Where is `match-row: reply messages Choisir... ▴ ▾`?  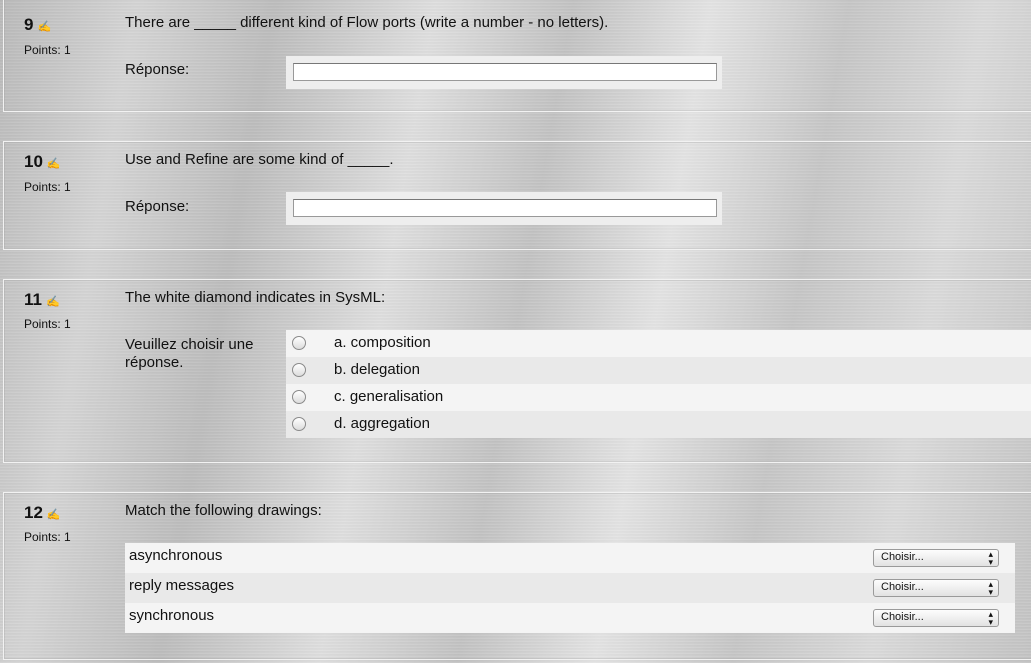 match-row: reply messages Choisir... ▴ ▾ is located at coordinates (570, 588).